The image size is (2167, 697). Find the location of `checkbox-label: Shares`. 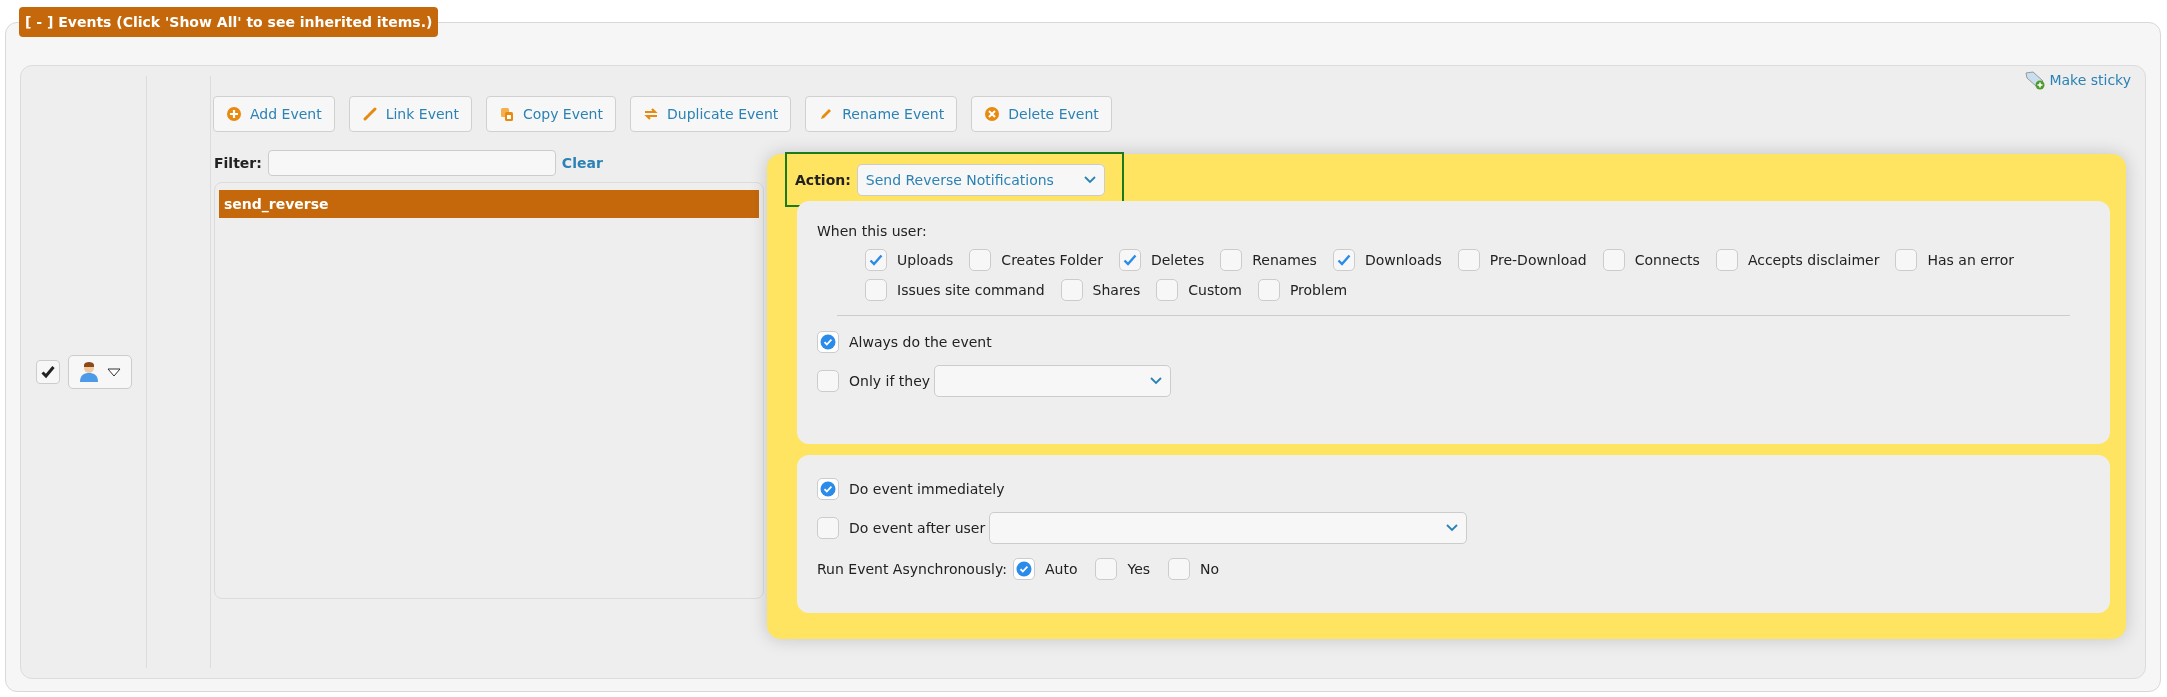

checkbox-label: Shares is located at coordinates (1116, 290).